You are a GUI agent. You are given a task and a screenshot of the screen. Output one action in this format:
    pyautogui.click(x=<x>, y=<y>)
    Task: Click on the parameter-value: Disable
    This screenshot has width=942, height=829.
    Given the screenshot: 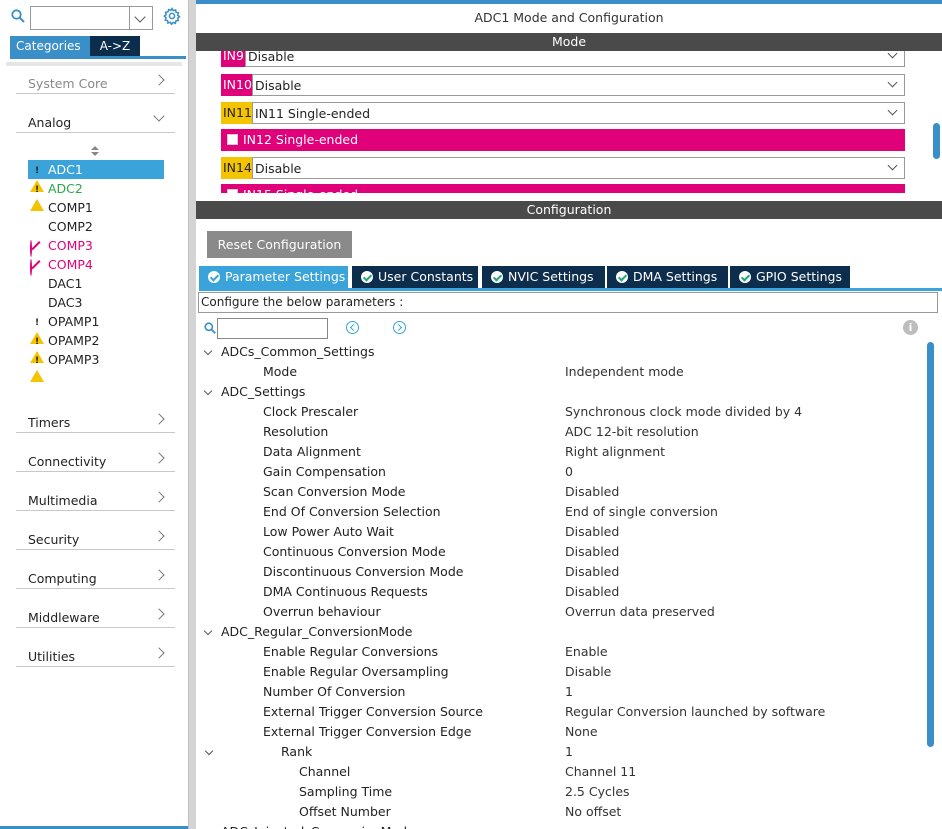 What is the action you would take?
    pyautogui.click(x=588, y=672)
    